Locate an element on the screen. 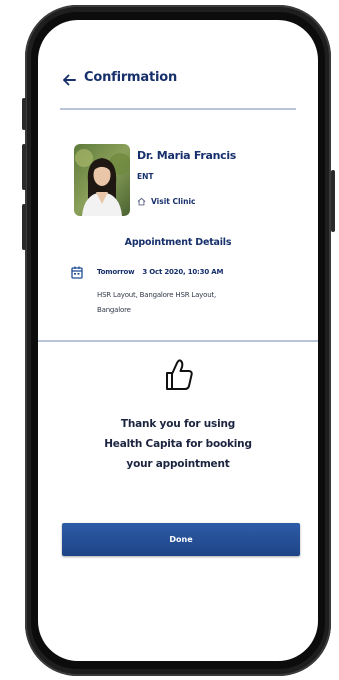  doctor-specialty: ENT is located at coordinates (145, 176).